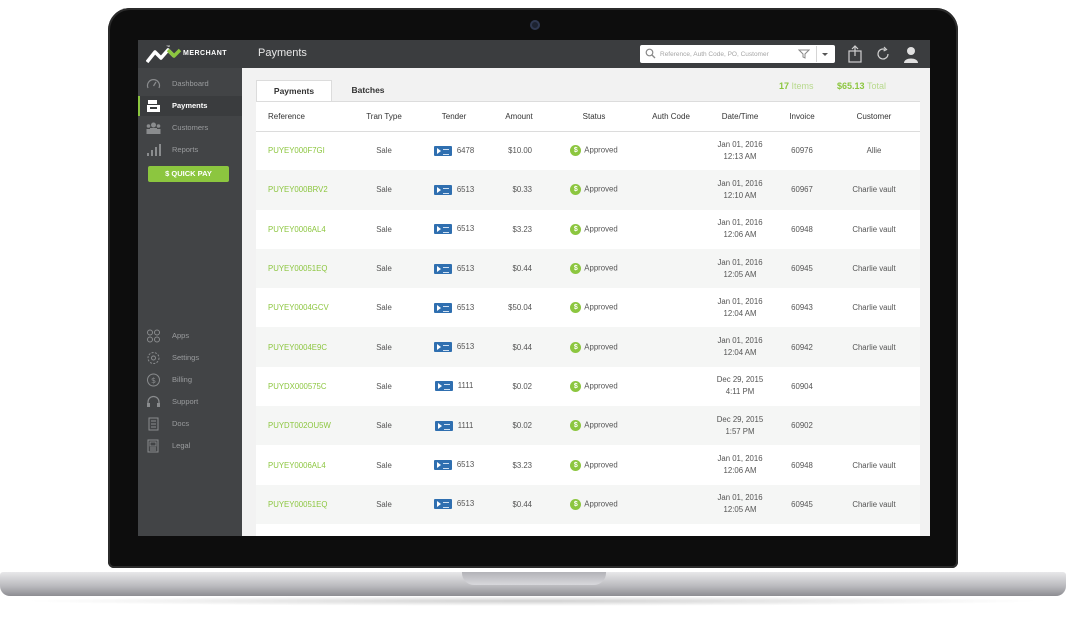 The width and height of the screenshot is (1066, 625). I want to click on sidebar-item-dashboard: Dashboard, so click(190, 84).